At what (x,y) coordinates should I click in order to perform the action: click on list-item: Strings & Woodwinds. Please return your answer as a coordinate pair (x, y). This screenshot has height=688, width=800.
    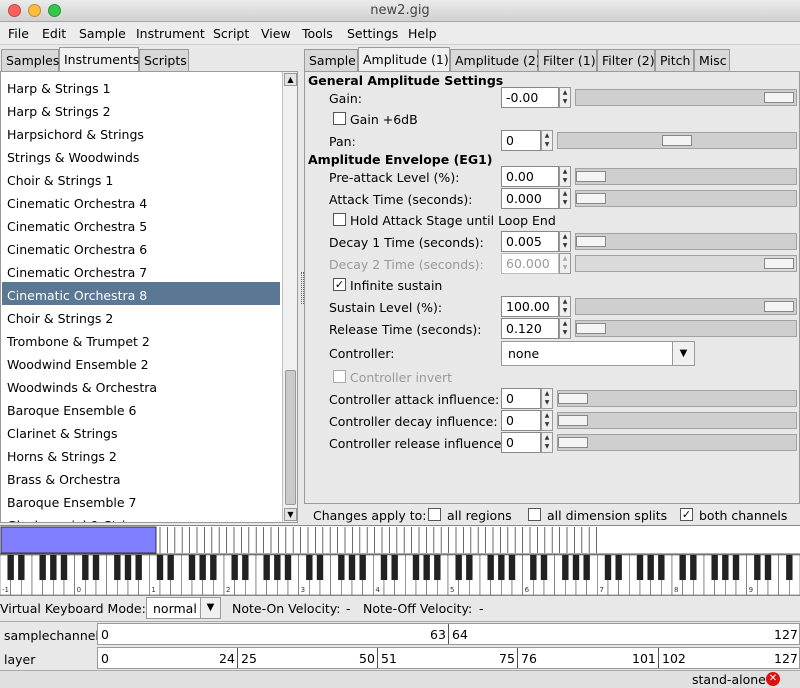
    Looking at the image, I should click on (141, 155).